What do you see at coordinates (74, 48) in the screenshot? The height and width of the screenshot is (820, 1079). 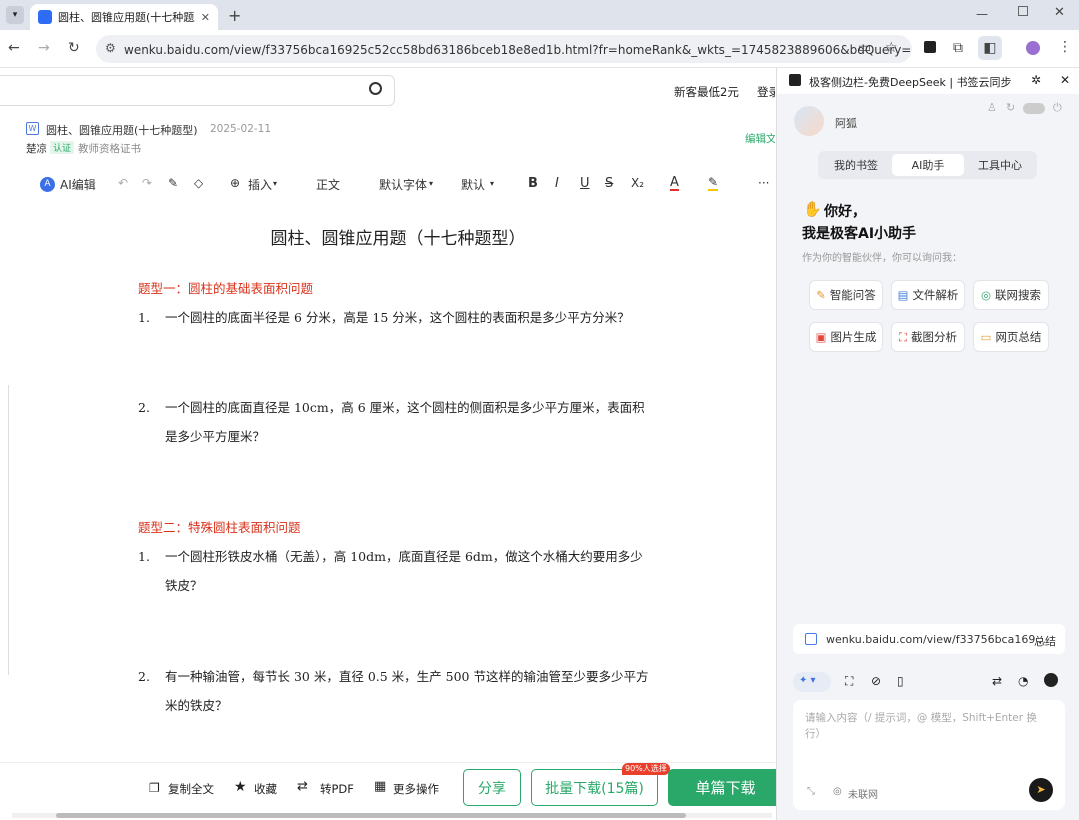 I see `reload-icon: ↻` at bounding box center [74, 48].